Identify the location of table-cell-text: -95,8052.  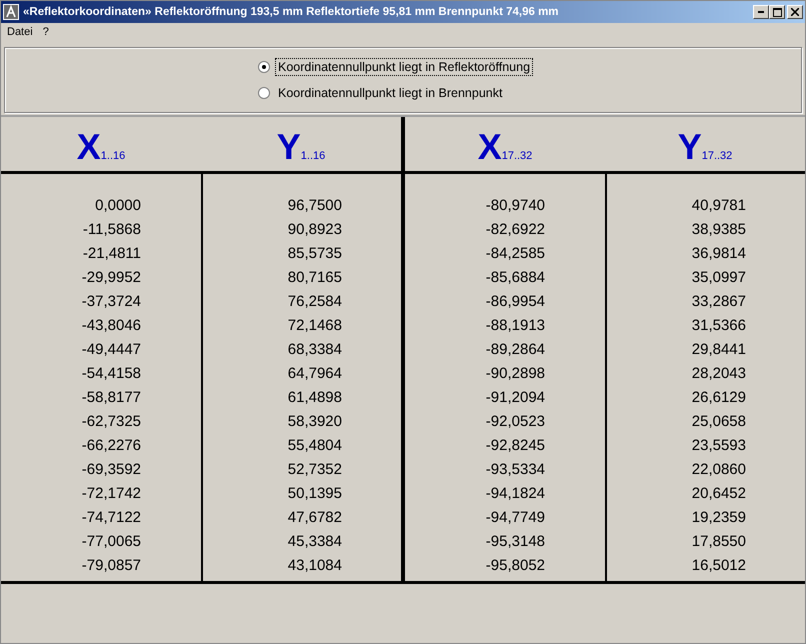
(515, 566).